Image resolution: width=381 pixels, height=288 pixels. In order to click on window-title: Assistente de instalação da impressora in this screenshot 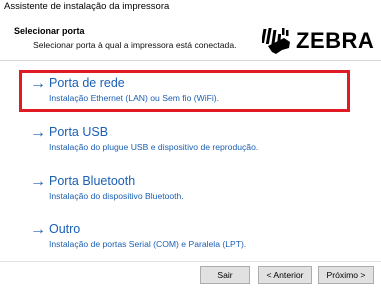, I will do `click(87, 6)`.